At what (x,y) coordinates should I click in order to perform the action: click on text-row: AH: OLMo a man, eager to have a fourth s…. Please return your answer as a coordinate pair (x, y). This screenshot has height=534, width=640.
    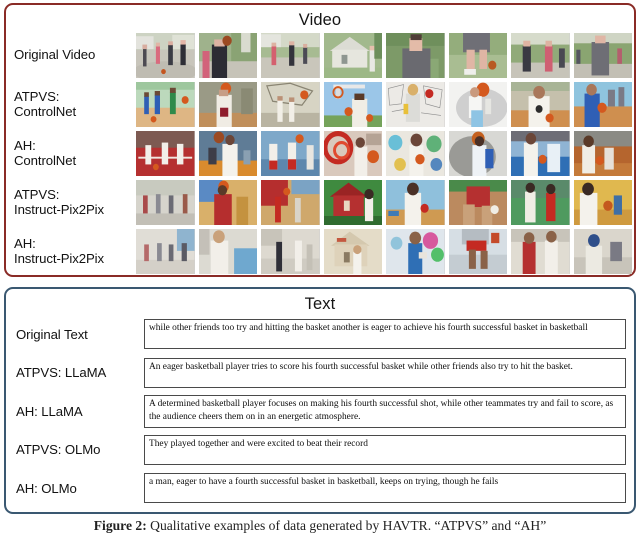
    Looking at the image, I should click on (320, 488).